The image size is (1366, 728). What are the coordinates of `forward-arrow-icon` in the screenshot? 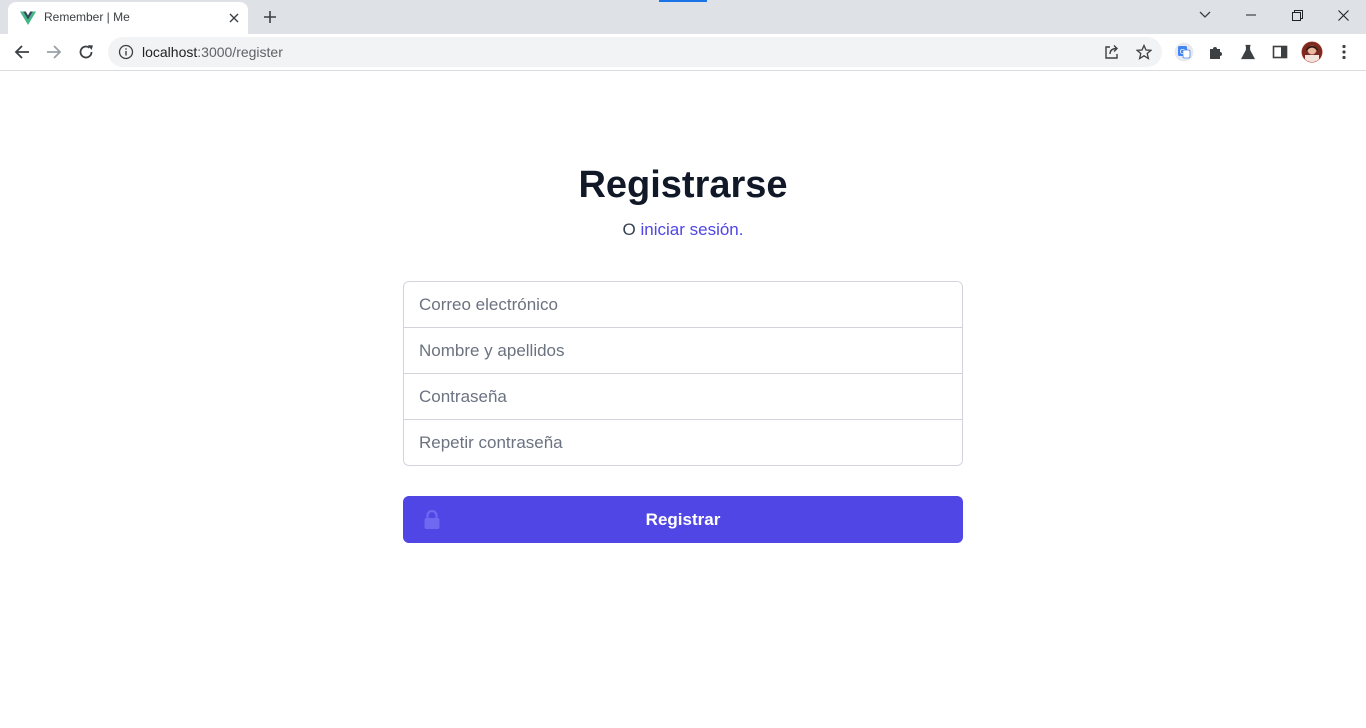 It's located at (54, 52).